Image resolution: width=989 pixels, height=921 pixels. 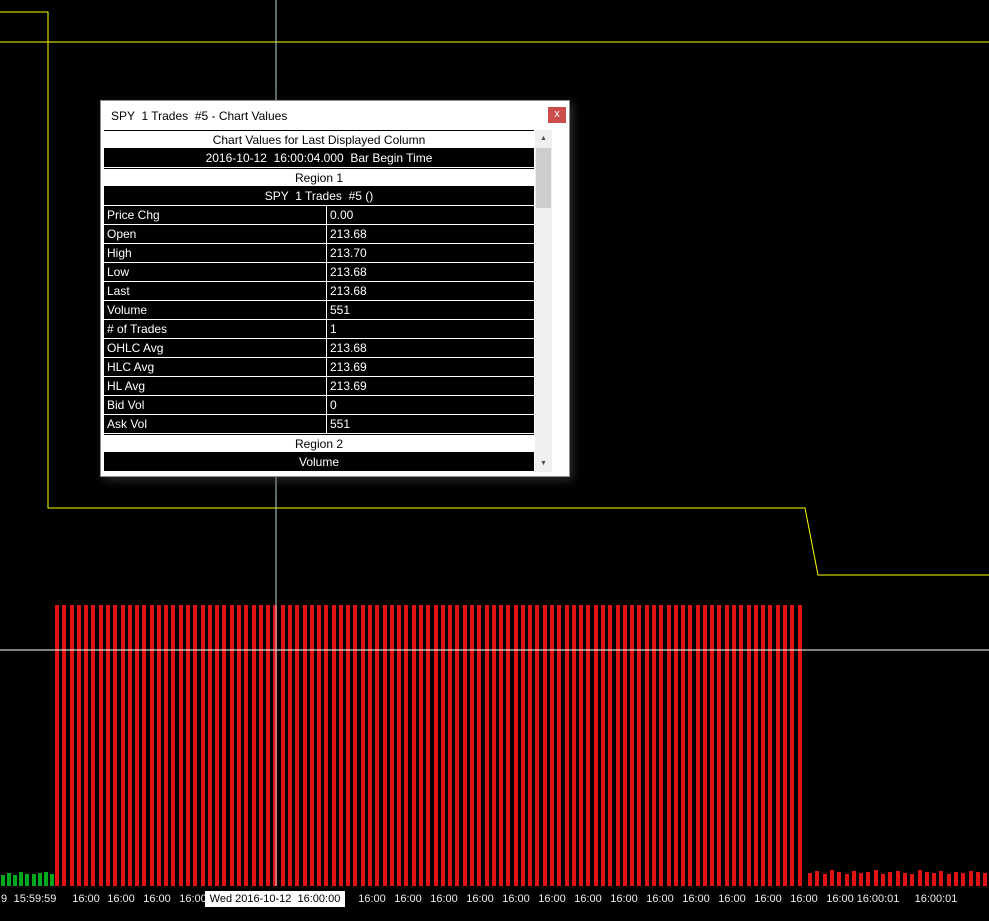 I want to click on value-label: OHLC Avg, so click(x=215, y=348).